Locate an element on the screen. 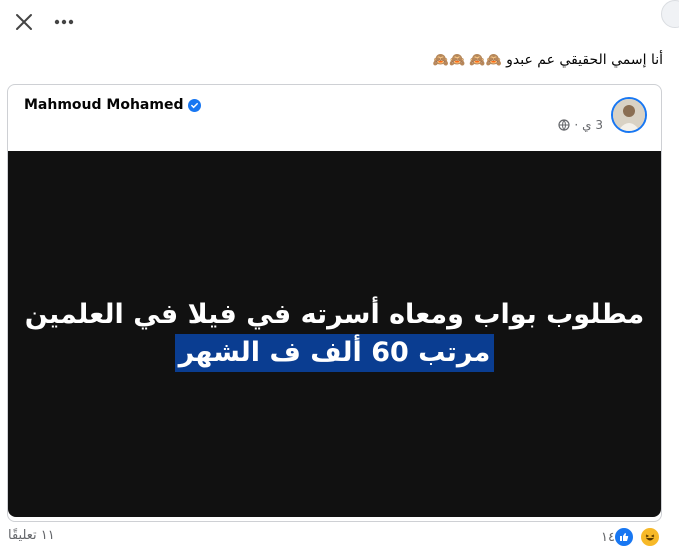 This screenshot has height=550, width=679. post-footer: ١١ تعليقًا ١٤ is located at coordinates (339, 537).